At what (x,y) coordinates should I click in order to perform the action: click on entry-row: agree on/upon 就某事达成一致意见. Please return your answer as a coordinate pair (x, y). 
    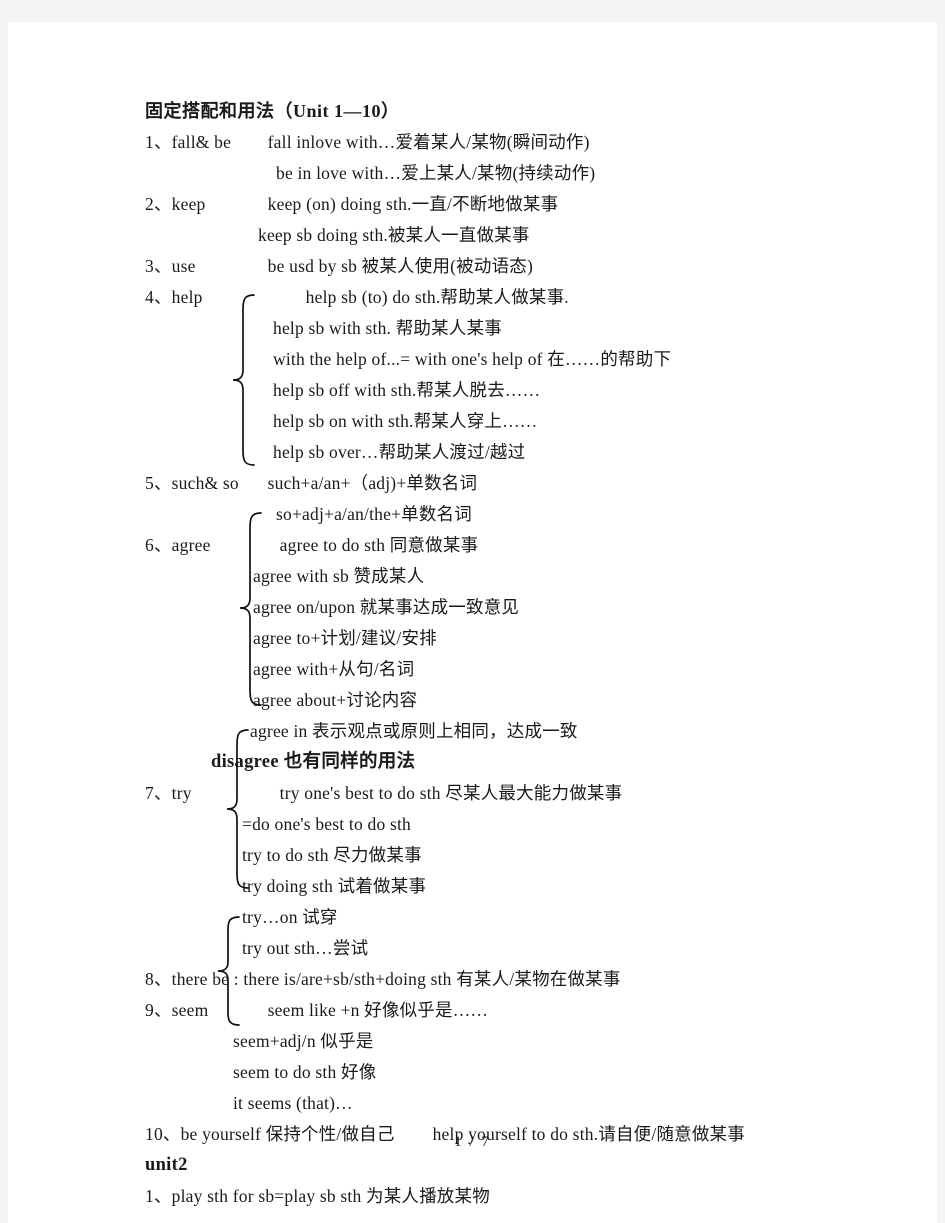
    Looking at the image, I should click on (505, 607).